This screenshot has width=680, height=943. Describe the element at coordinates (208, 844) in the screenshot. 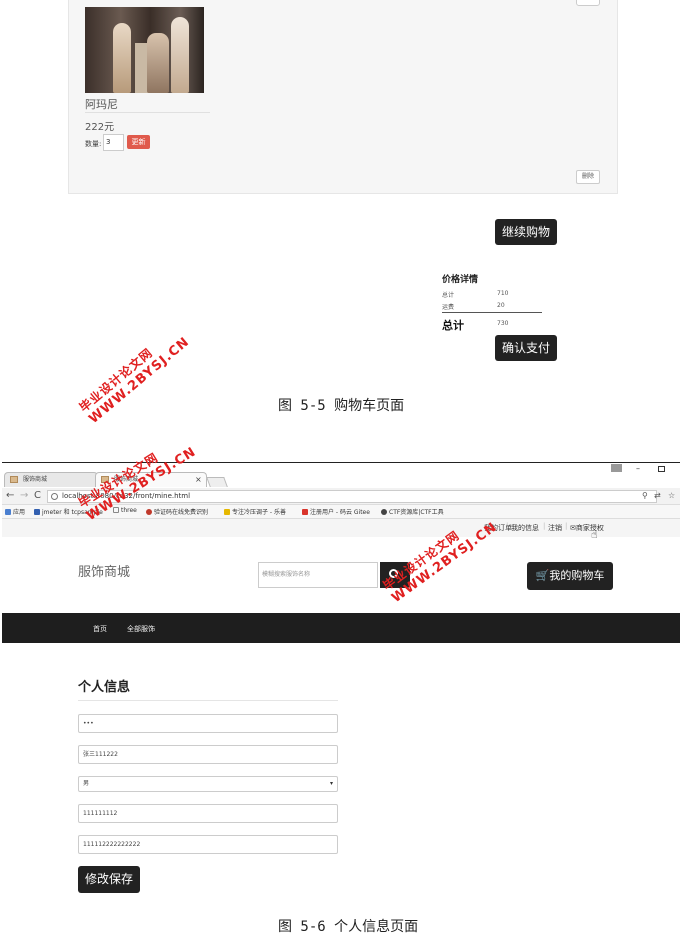

I see `address-field: 111112222222222` at that location.